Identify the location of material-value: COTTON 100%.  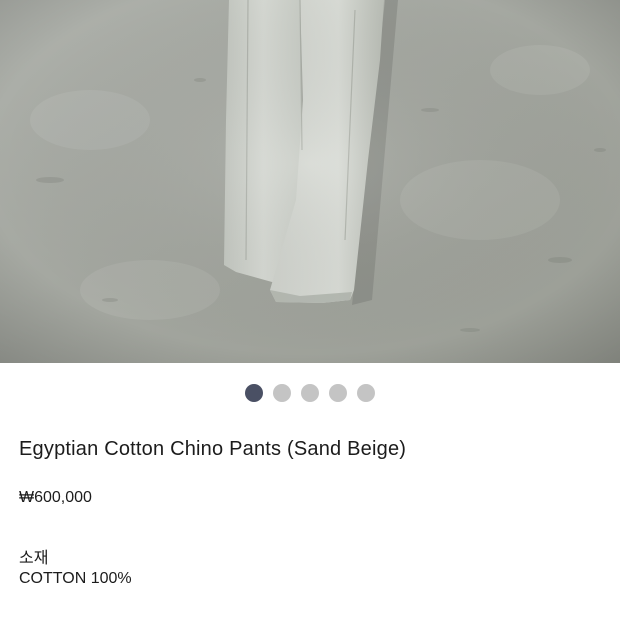
(75, 578).